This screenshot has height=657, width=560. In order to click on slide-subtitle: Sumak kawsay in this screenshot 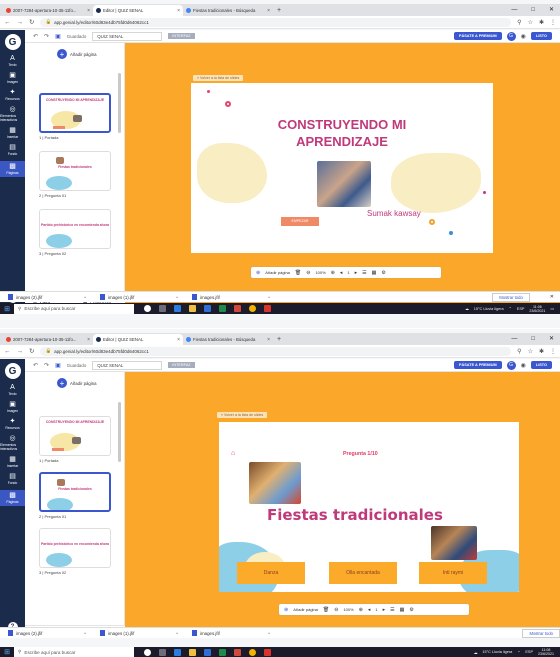, I will do `click(394, 213)`.